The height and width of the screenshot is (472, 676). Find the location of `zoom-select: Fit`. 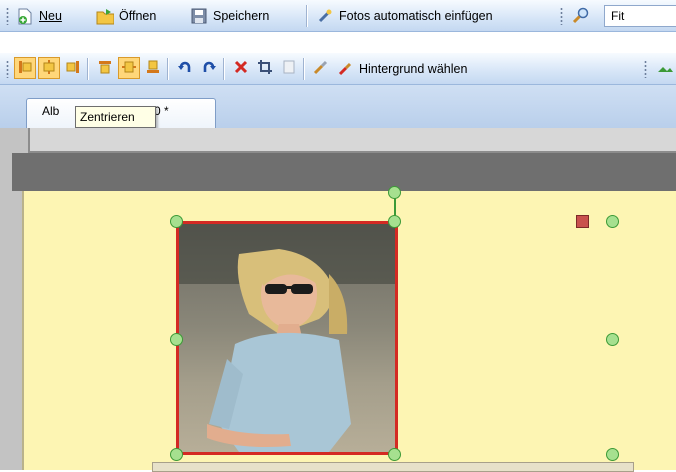

zoom-select: Fit is located at coordinates (640, 16).